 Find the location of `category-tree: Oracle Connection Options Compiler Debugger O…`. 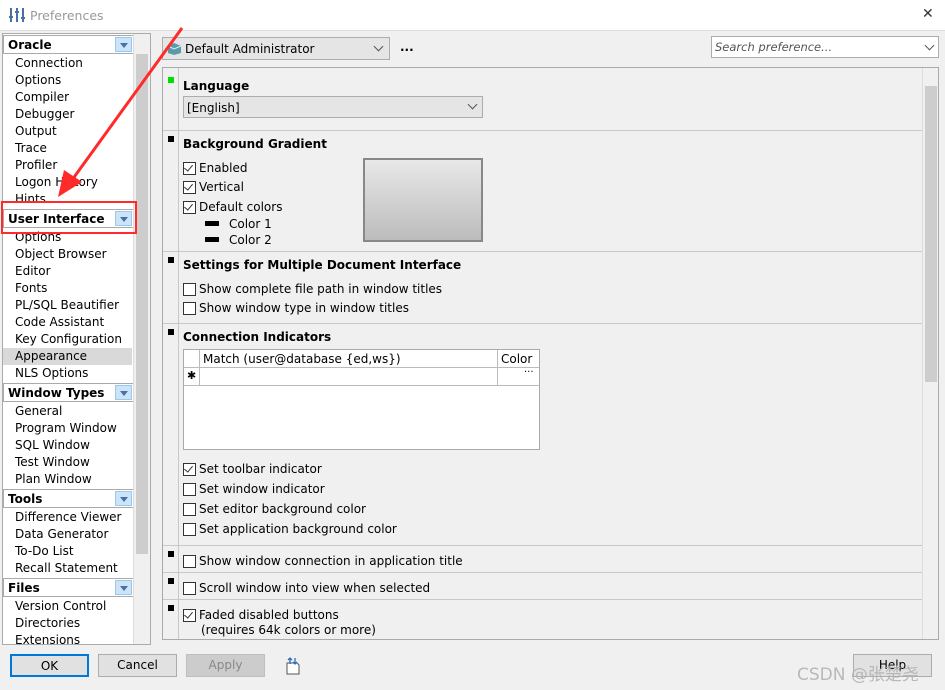

category-tree: Oracle Connection Options Compiler Debugger O… is located at coordinates (76, 339).